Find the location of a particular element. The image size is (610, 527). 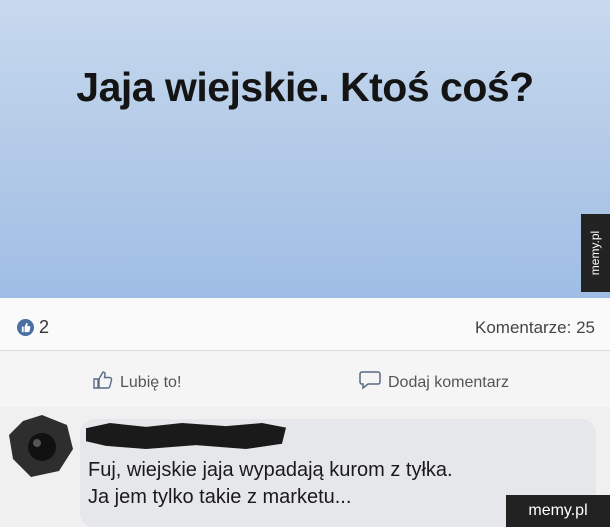

watermark-side: memy.pl is located at coordinates (595, 253).